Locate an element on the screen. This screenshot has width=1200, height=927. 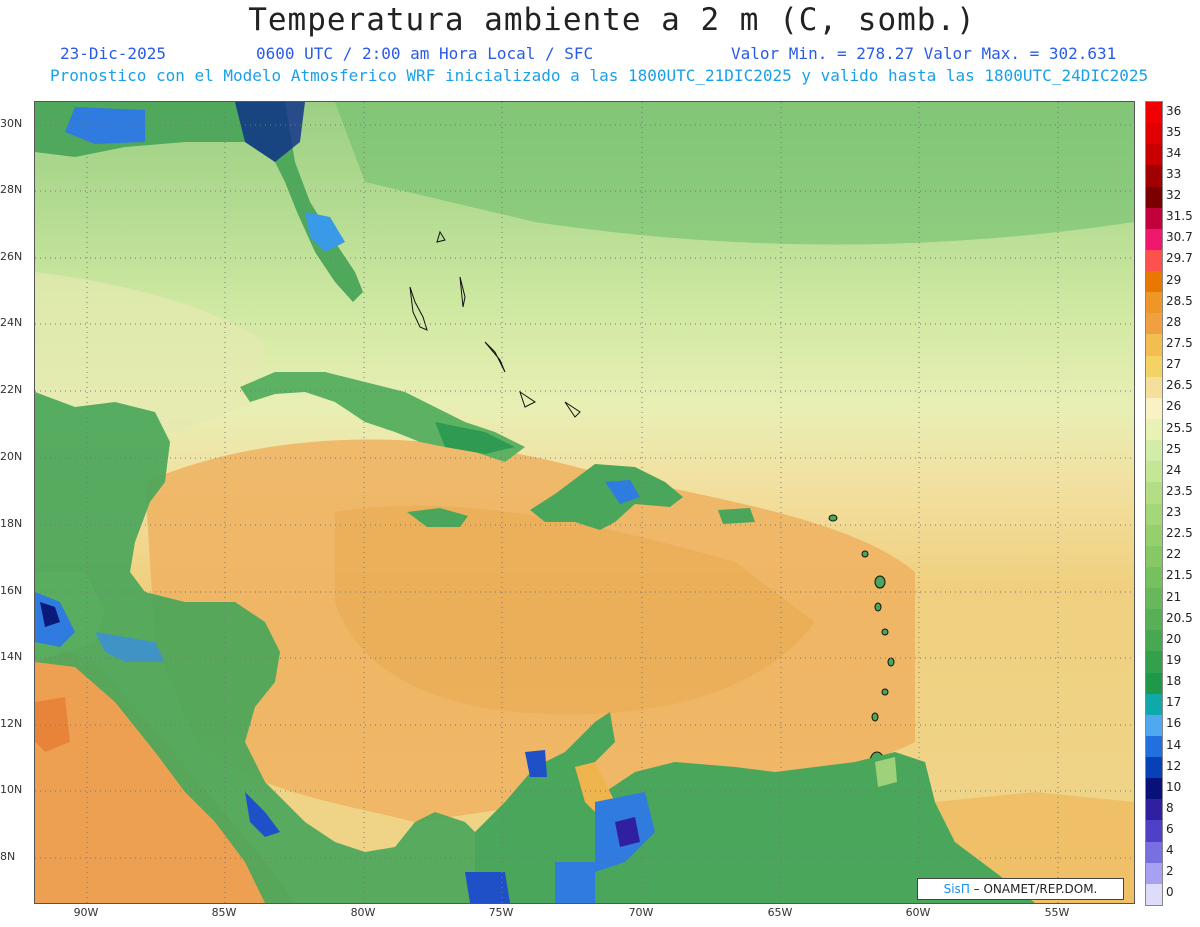
colorbar-label: 34 is located at coordinates (1174, 152).